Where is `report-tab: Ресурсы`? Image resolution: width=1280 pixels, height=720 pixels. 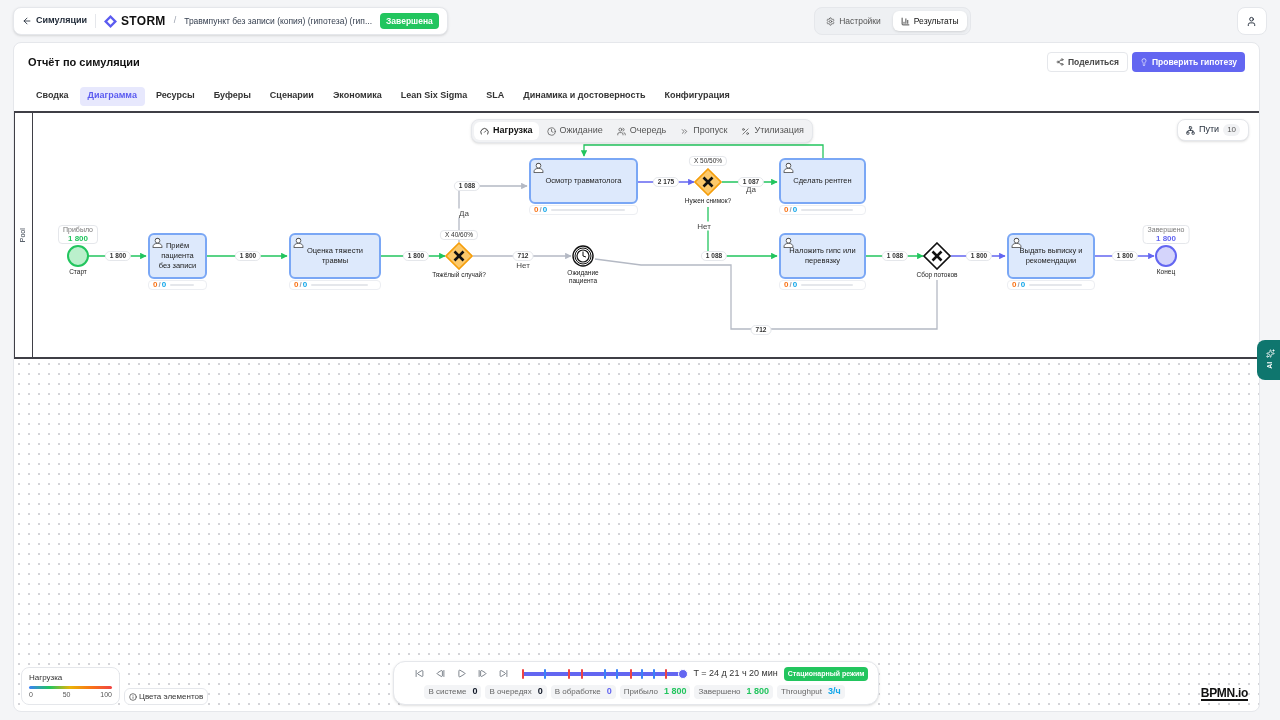
report-tab: Ресурсы is located at coordinates (175, 96).